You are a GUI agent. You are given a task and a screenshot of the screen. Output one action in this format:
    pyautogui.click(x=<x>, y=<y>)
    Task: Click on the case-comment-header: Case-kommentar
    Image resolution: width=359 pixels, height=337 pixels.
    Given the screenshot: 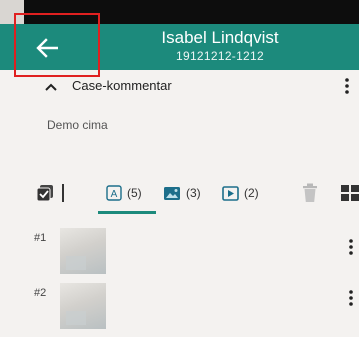 What is the action you would take?
    pyautogui.click(x=179, y=86)
    